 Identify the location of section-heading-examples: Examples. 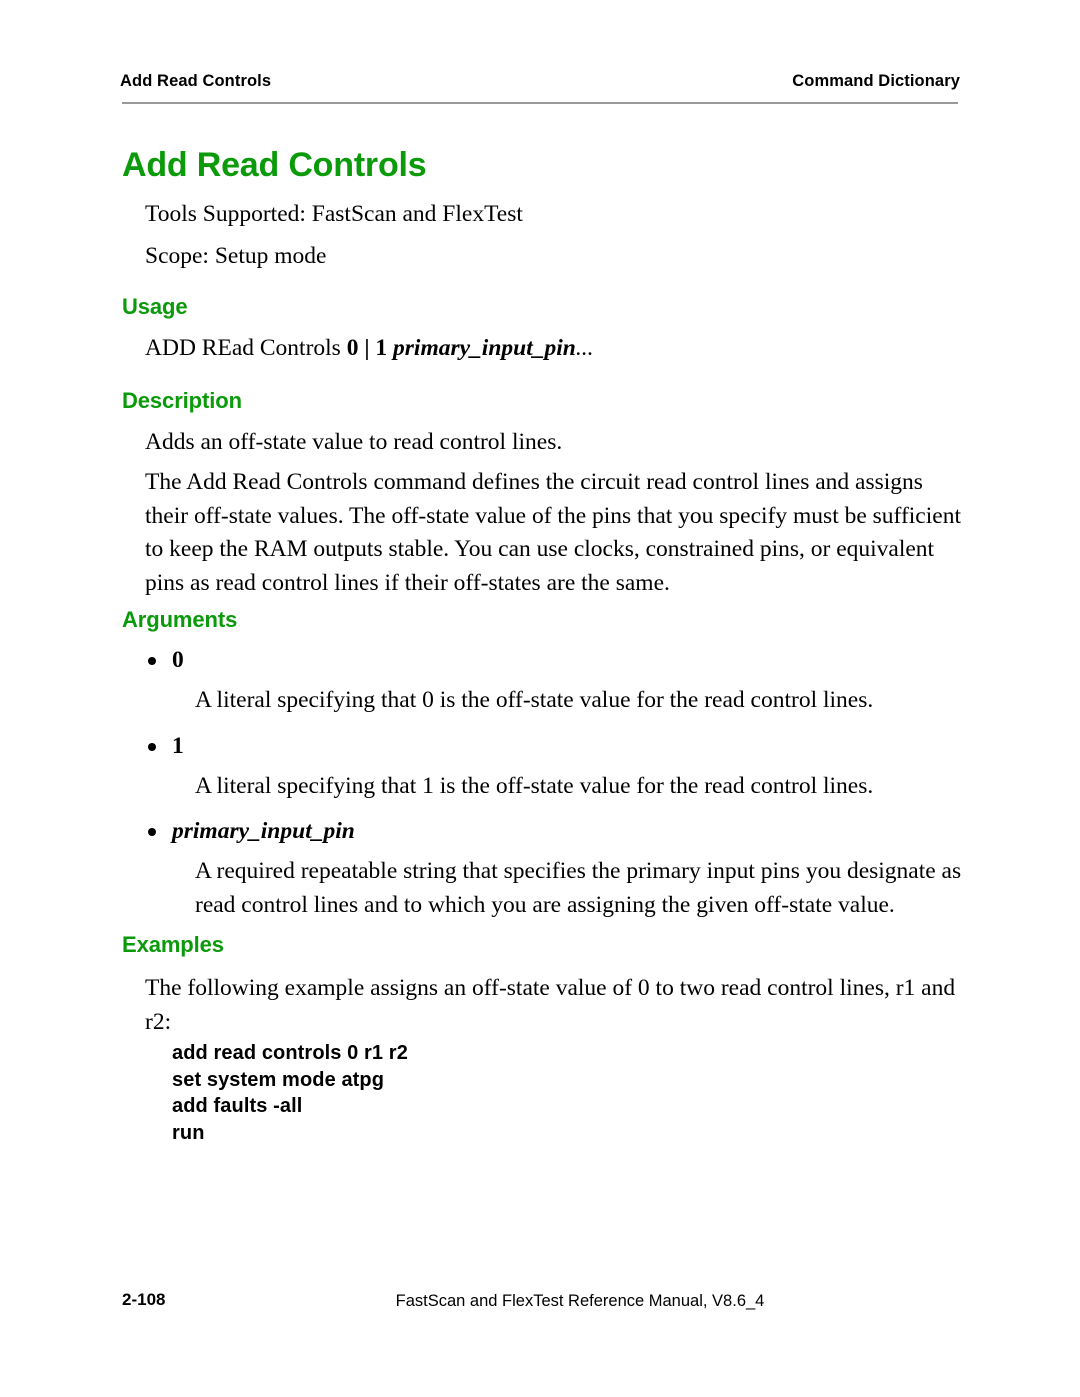
(173, 944).